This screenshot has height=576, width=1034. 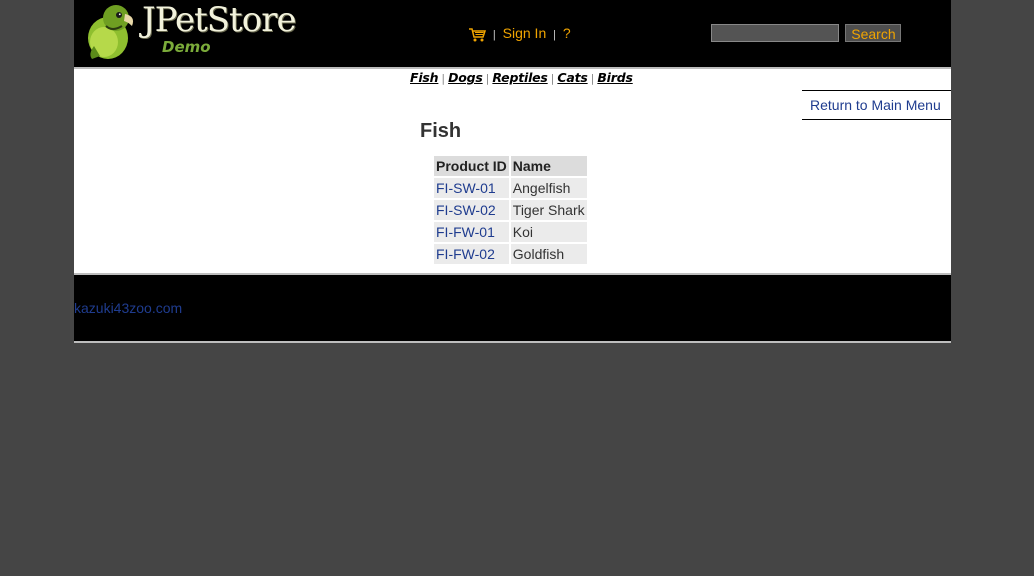 I want to click on table-row: FI-FW-01 Koi, so click(x=510, y=232).